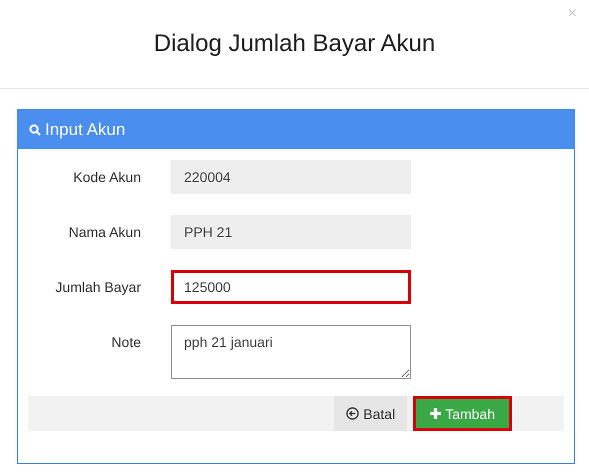 The width and height of the screenshot is (589, 476). What do you see at coordinates (291, 287) in the screenshot?
I see `input-field: 125000` at bounding box center [291, 287].